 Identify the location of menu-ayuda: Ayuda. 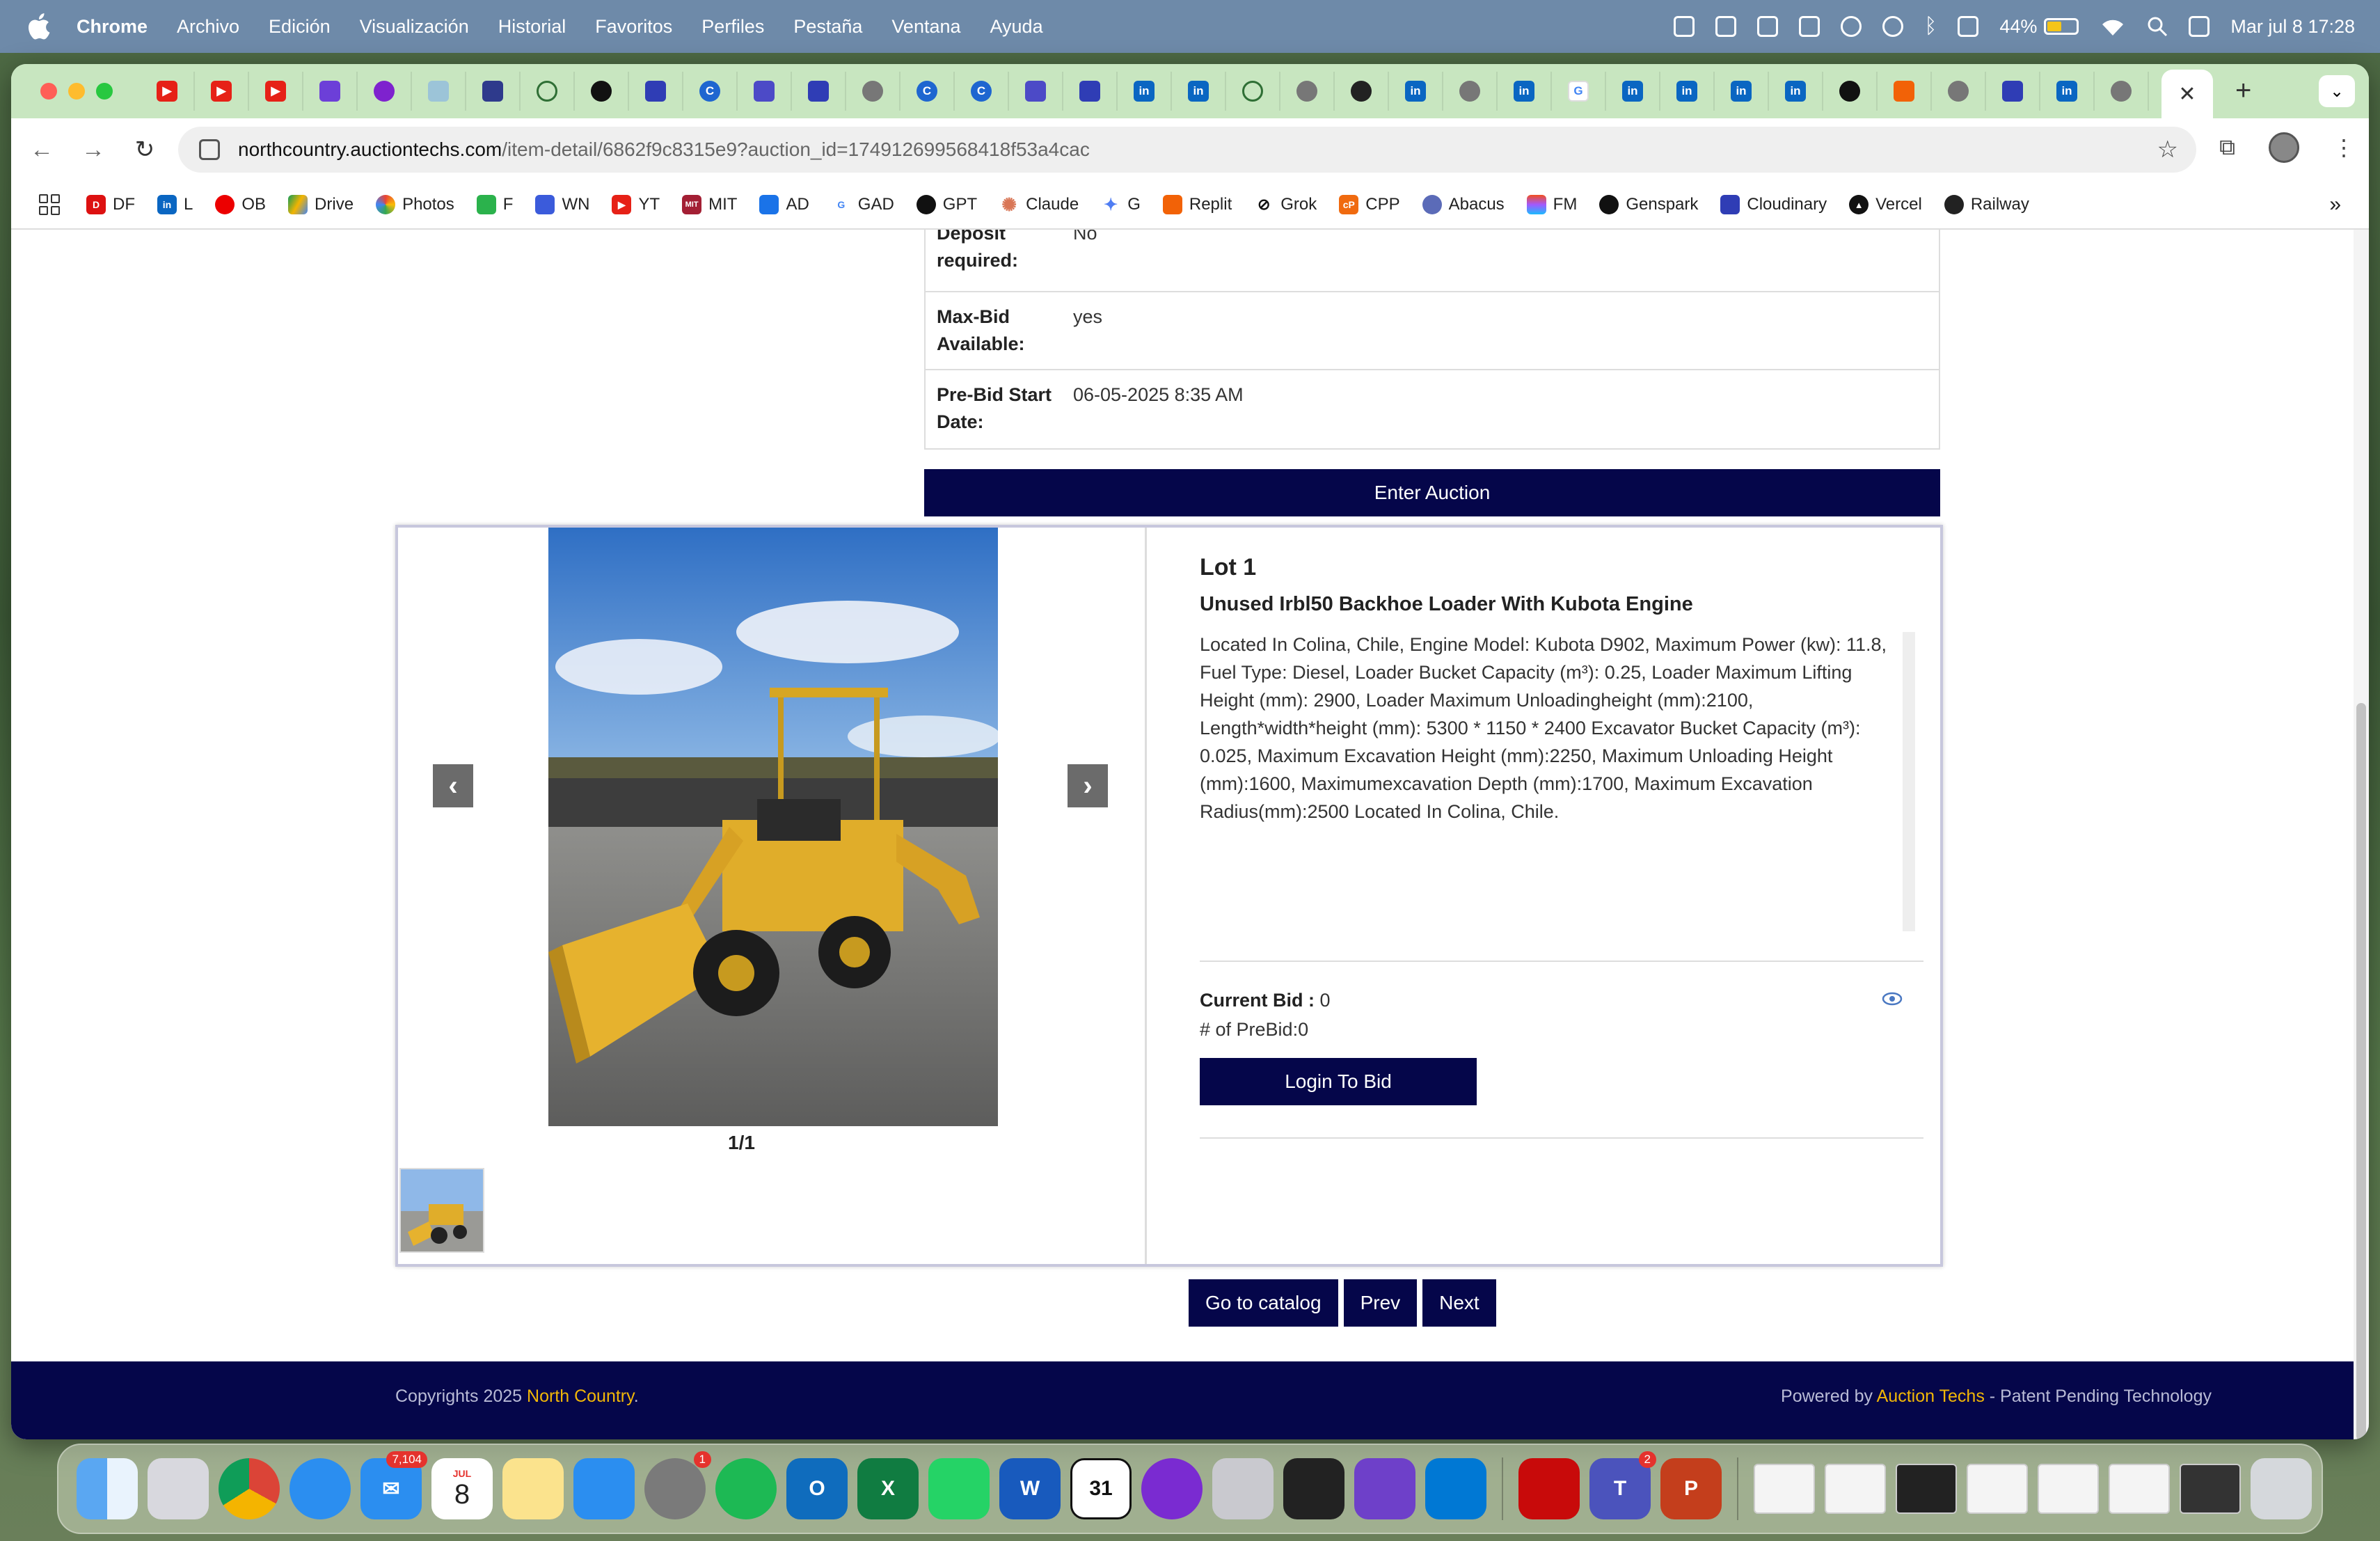
(1017, 27).